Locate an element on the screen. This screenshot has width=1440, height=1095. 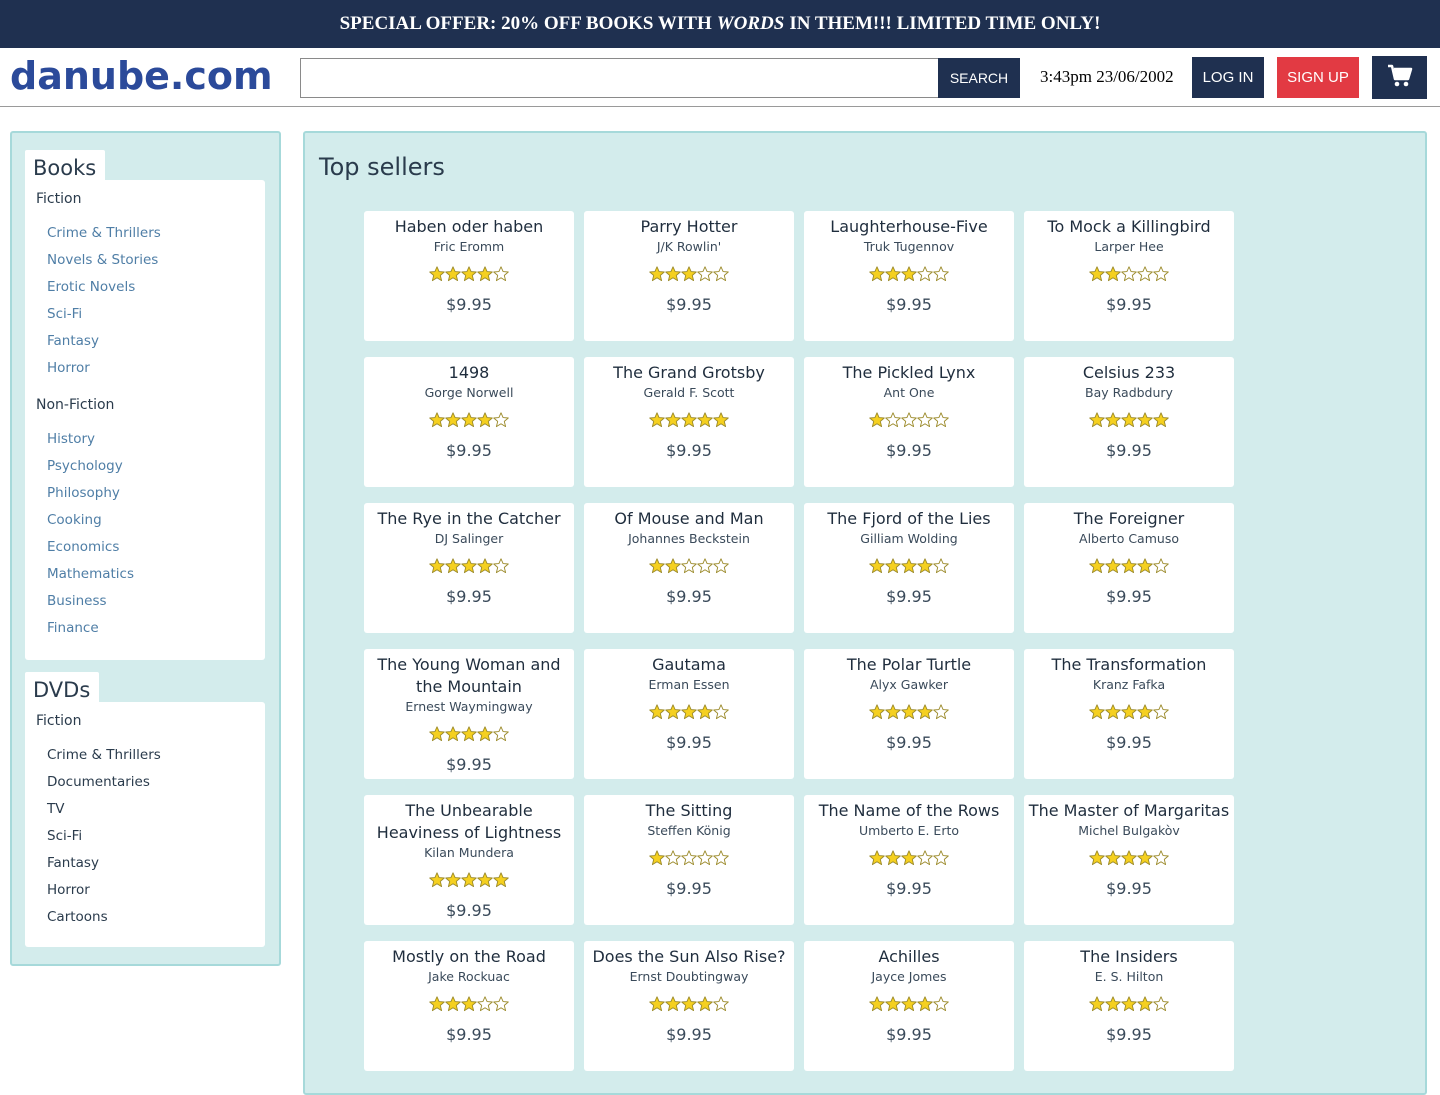
login-button: LOG IN is located at coordinates (1228, 77).